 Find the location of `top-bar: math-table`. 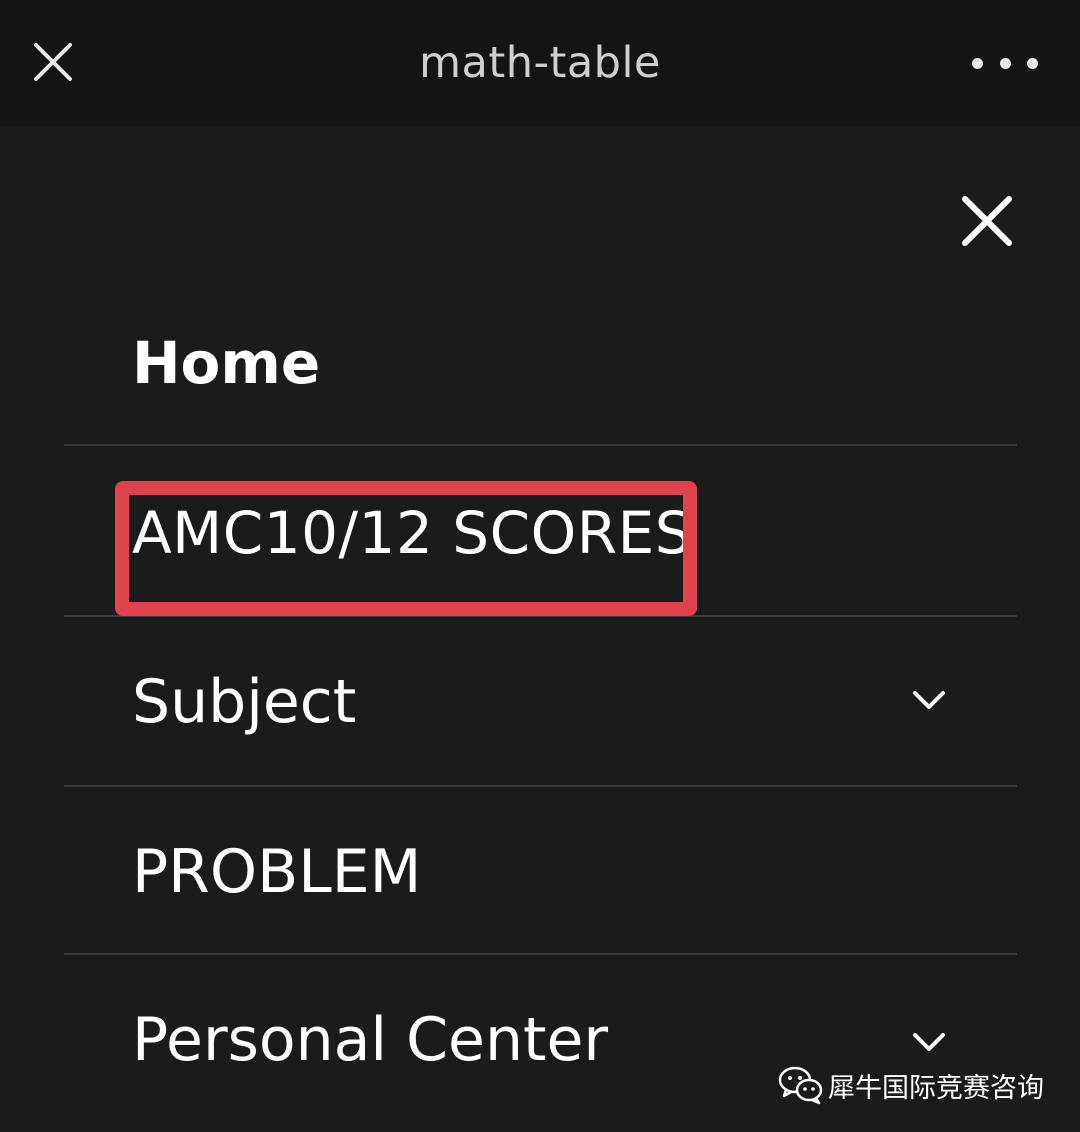

top-bar: math-table is located at coordinates (540, 63).